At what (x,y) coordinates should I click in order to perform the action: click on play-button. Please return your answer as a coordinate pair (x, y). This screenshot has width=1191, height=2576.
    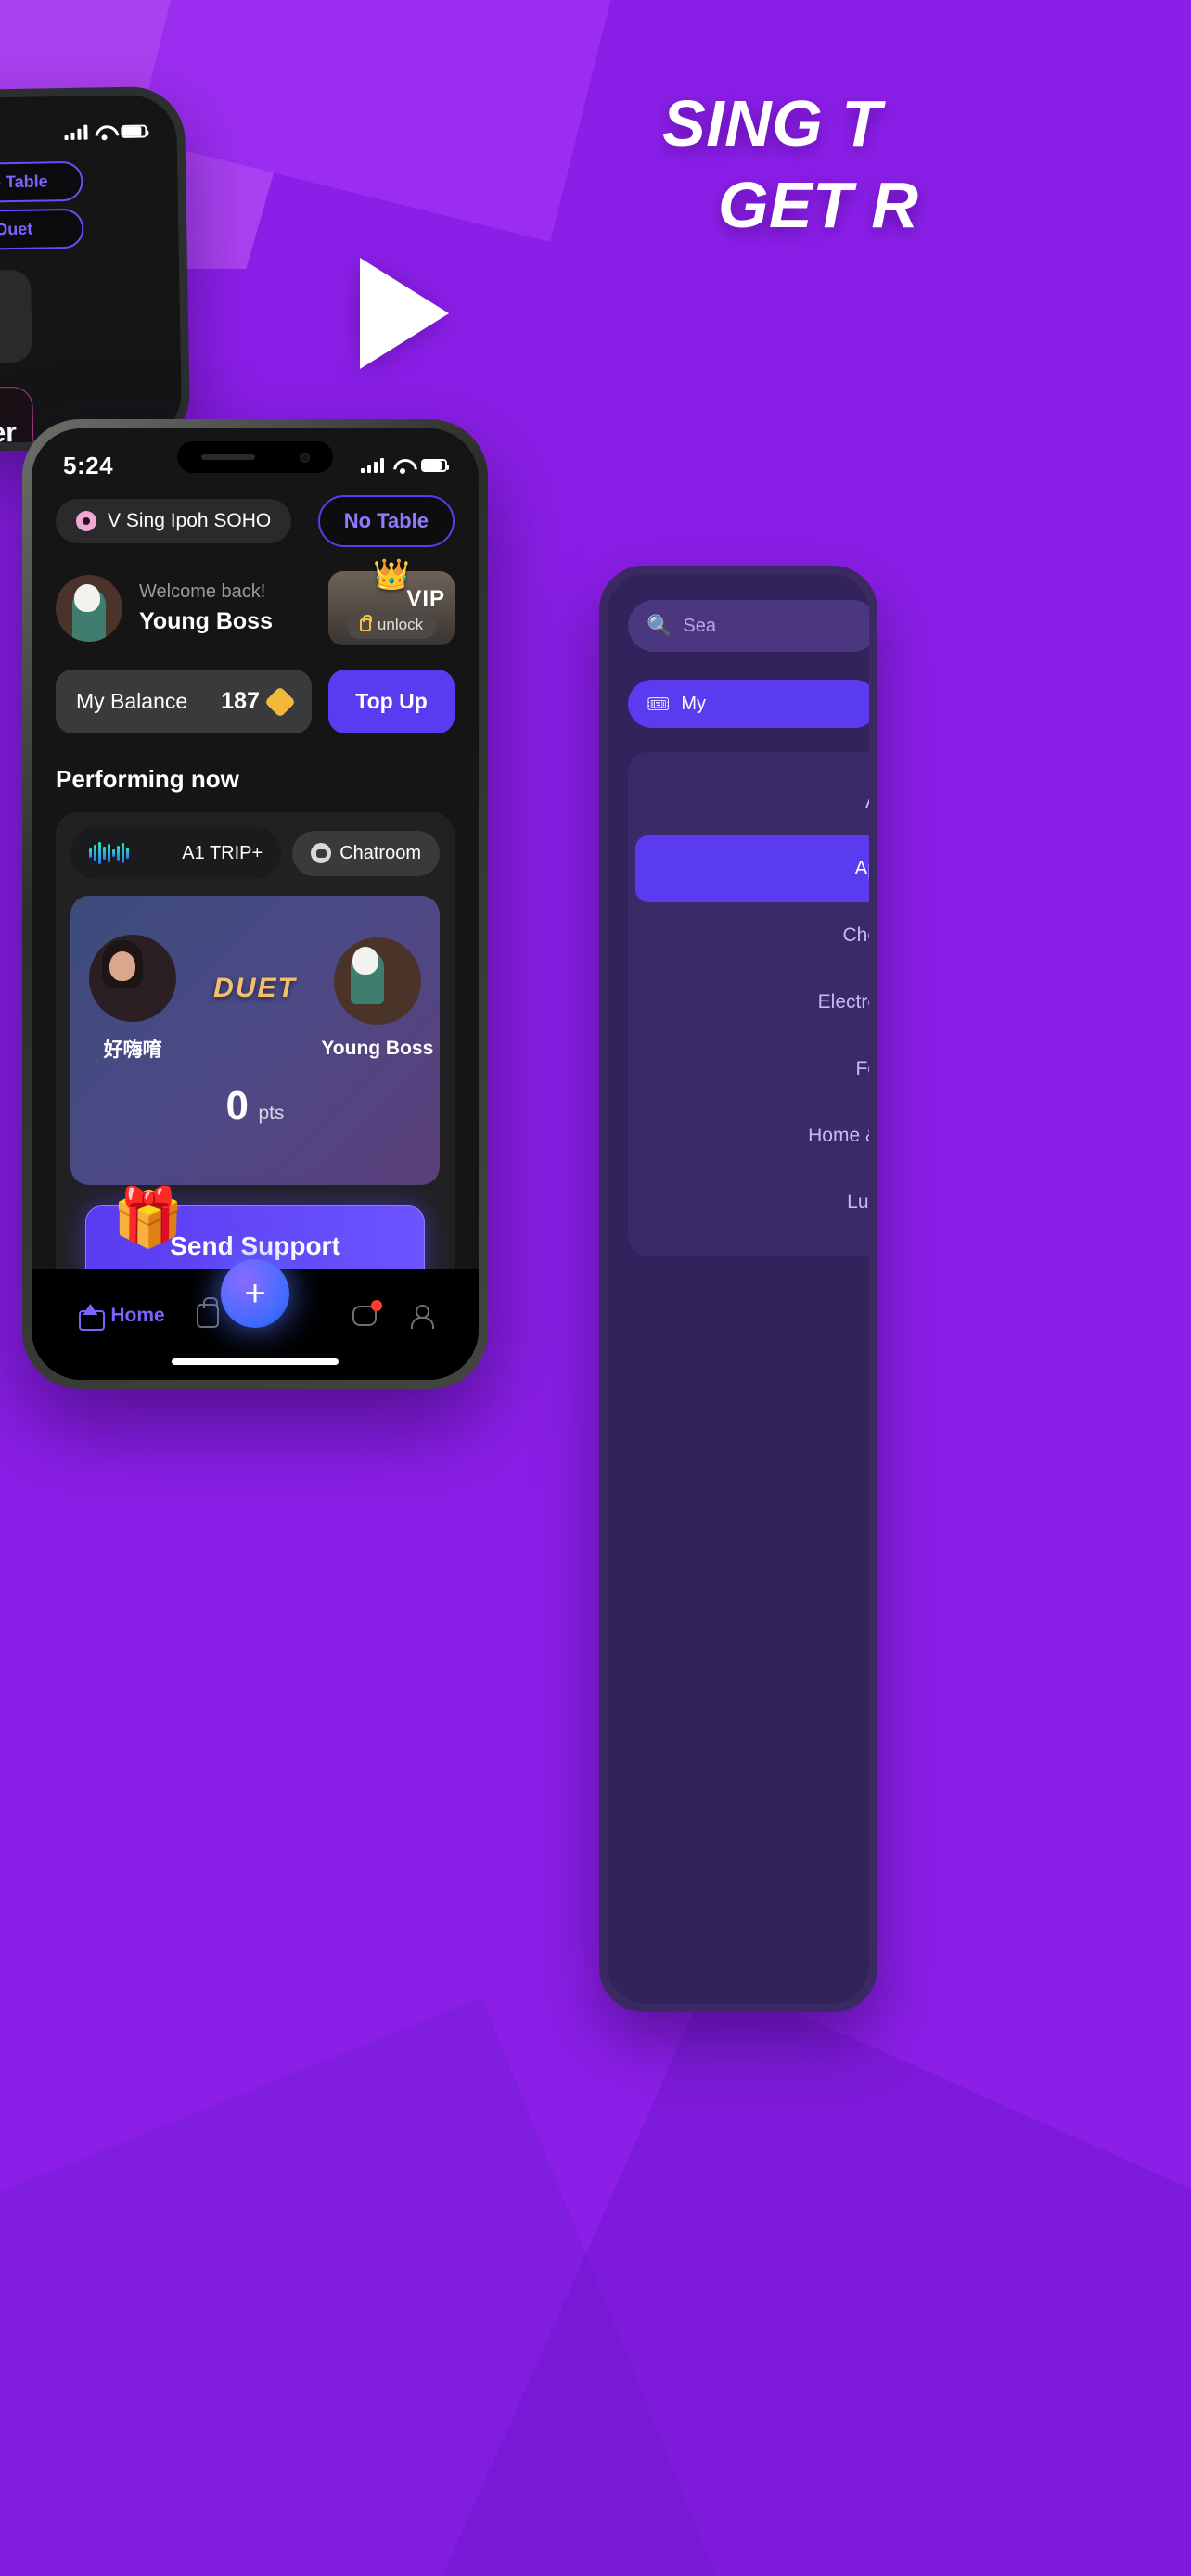
    Looking at the image, I should click on (404, 313).